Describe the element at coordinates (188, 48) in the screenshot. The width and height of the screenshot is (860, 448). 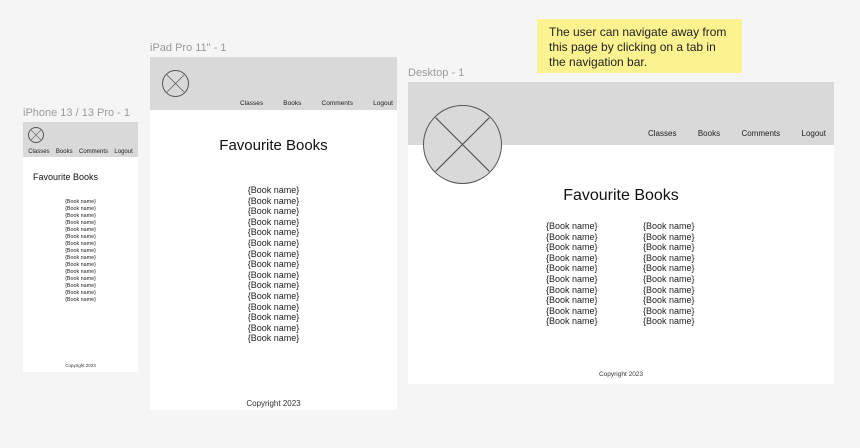
I see `frame-label-ipad: iPad Pro 11" - 1` at that location.